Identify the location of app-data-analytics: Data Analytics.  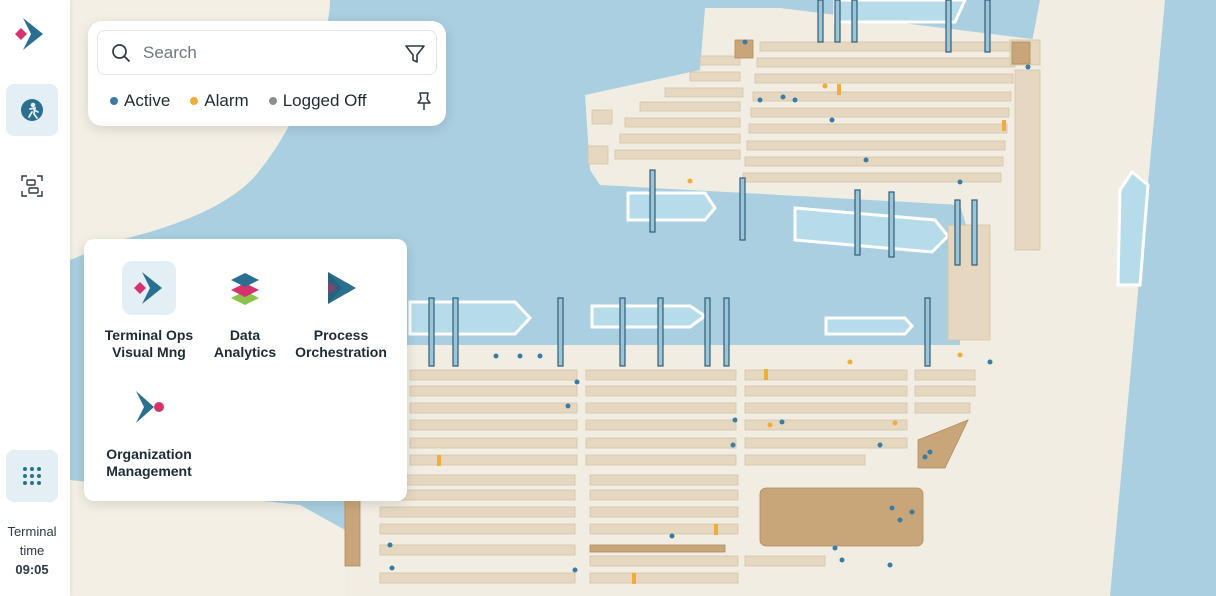
(245, 311).